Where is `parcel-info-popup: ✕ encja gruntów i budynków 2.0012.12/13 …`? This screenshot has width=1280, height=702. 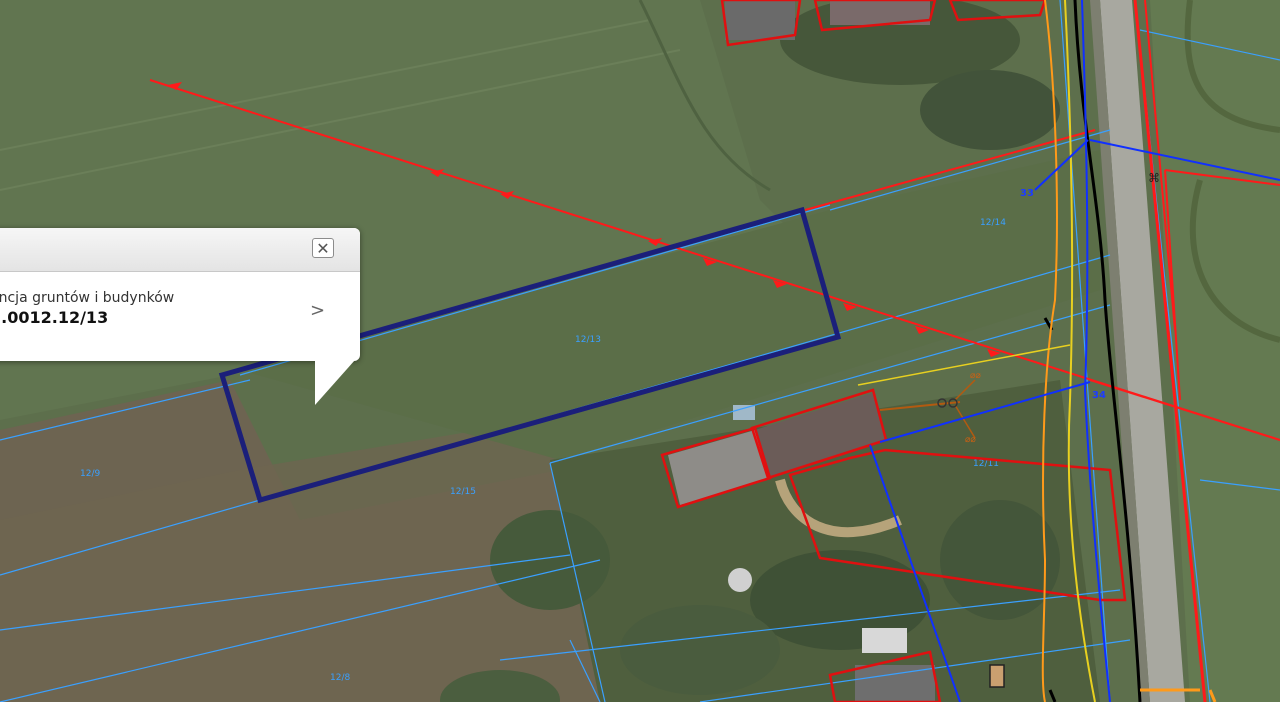 parcel-info-popup: ✕ encja gruntów i budynków 2.0012.12/13 … is located at coordinates (180, 294).